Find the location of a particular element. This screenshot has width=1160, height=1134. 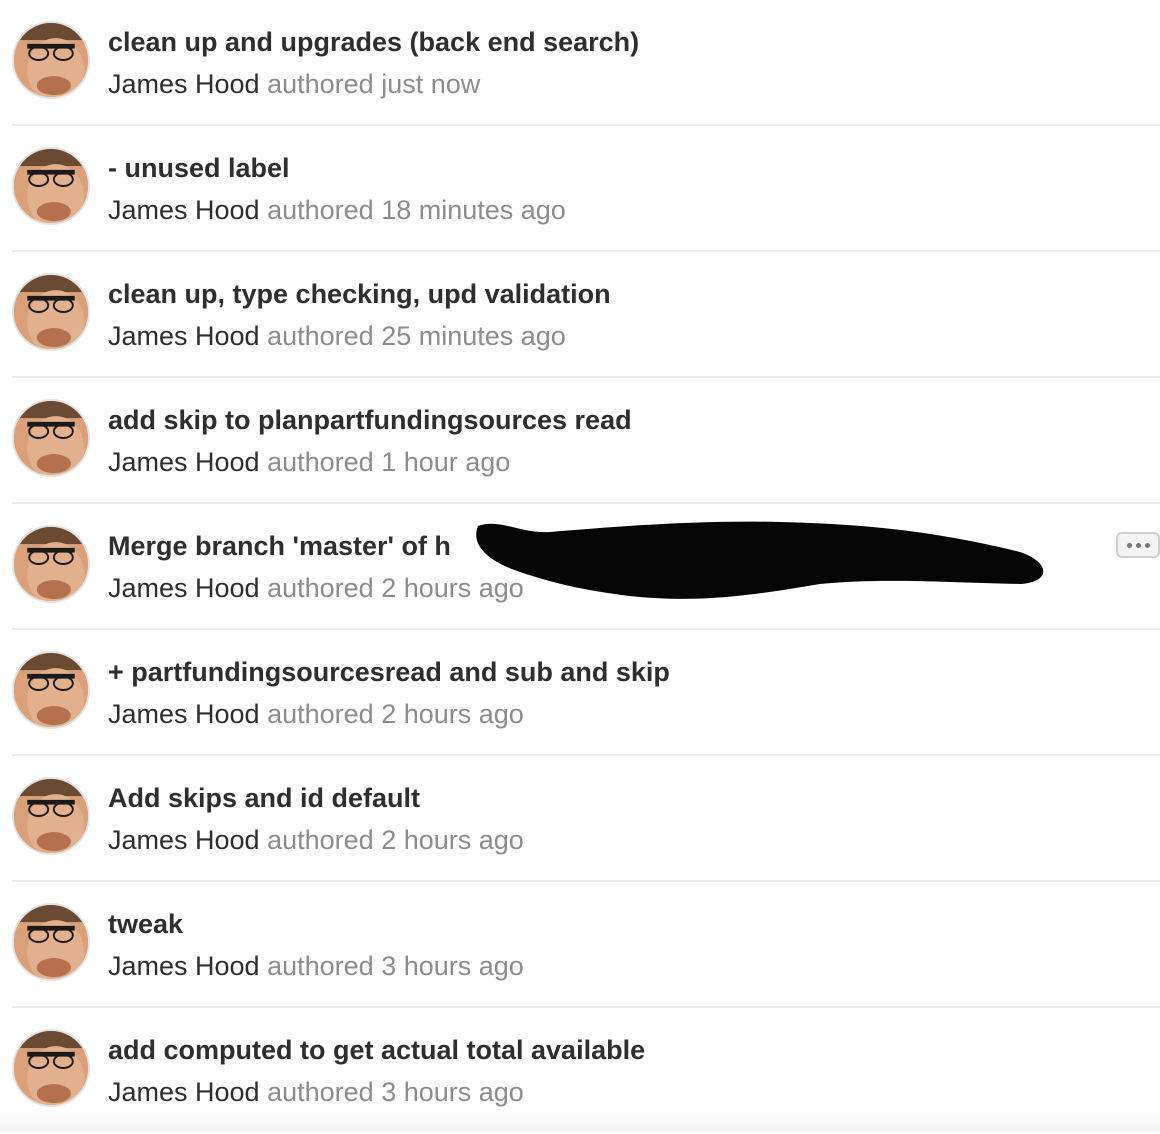

commit-meta: James Hood authored 1 hour ago is located at coordinates (594, 462).